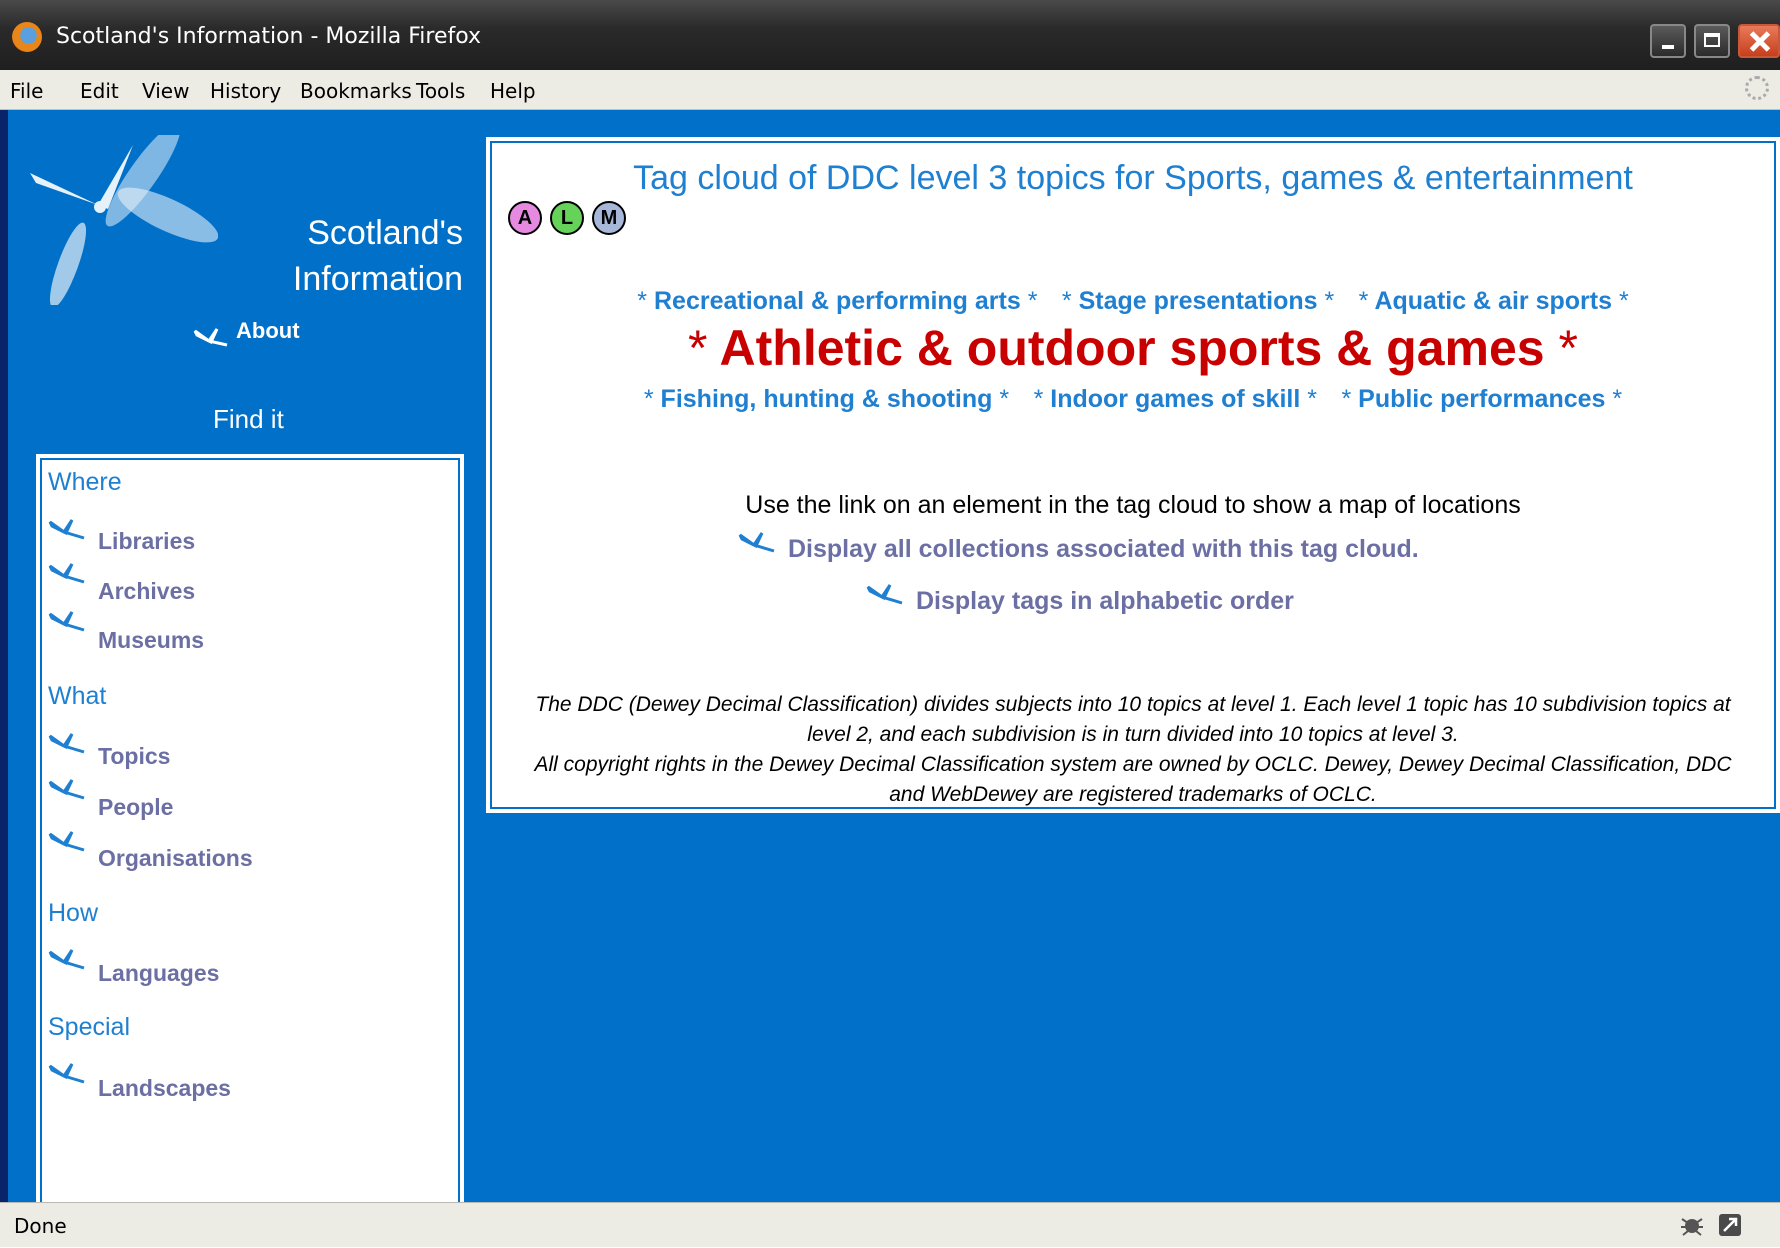 This screenshot has width=1780, height=1248. I want to click on tag-aquatic-air-sports: * Aquatic & air sports *, so click(1494, 301).